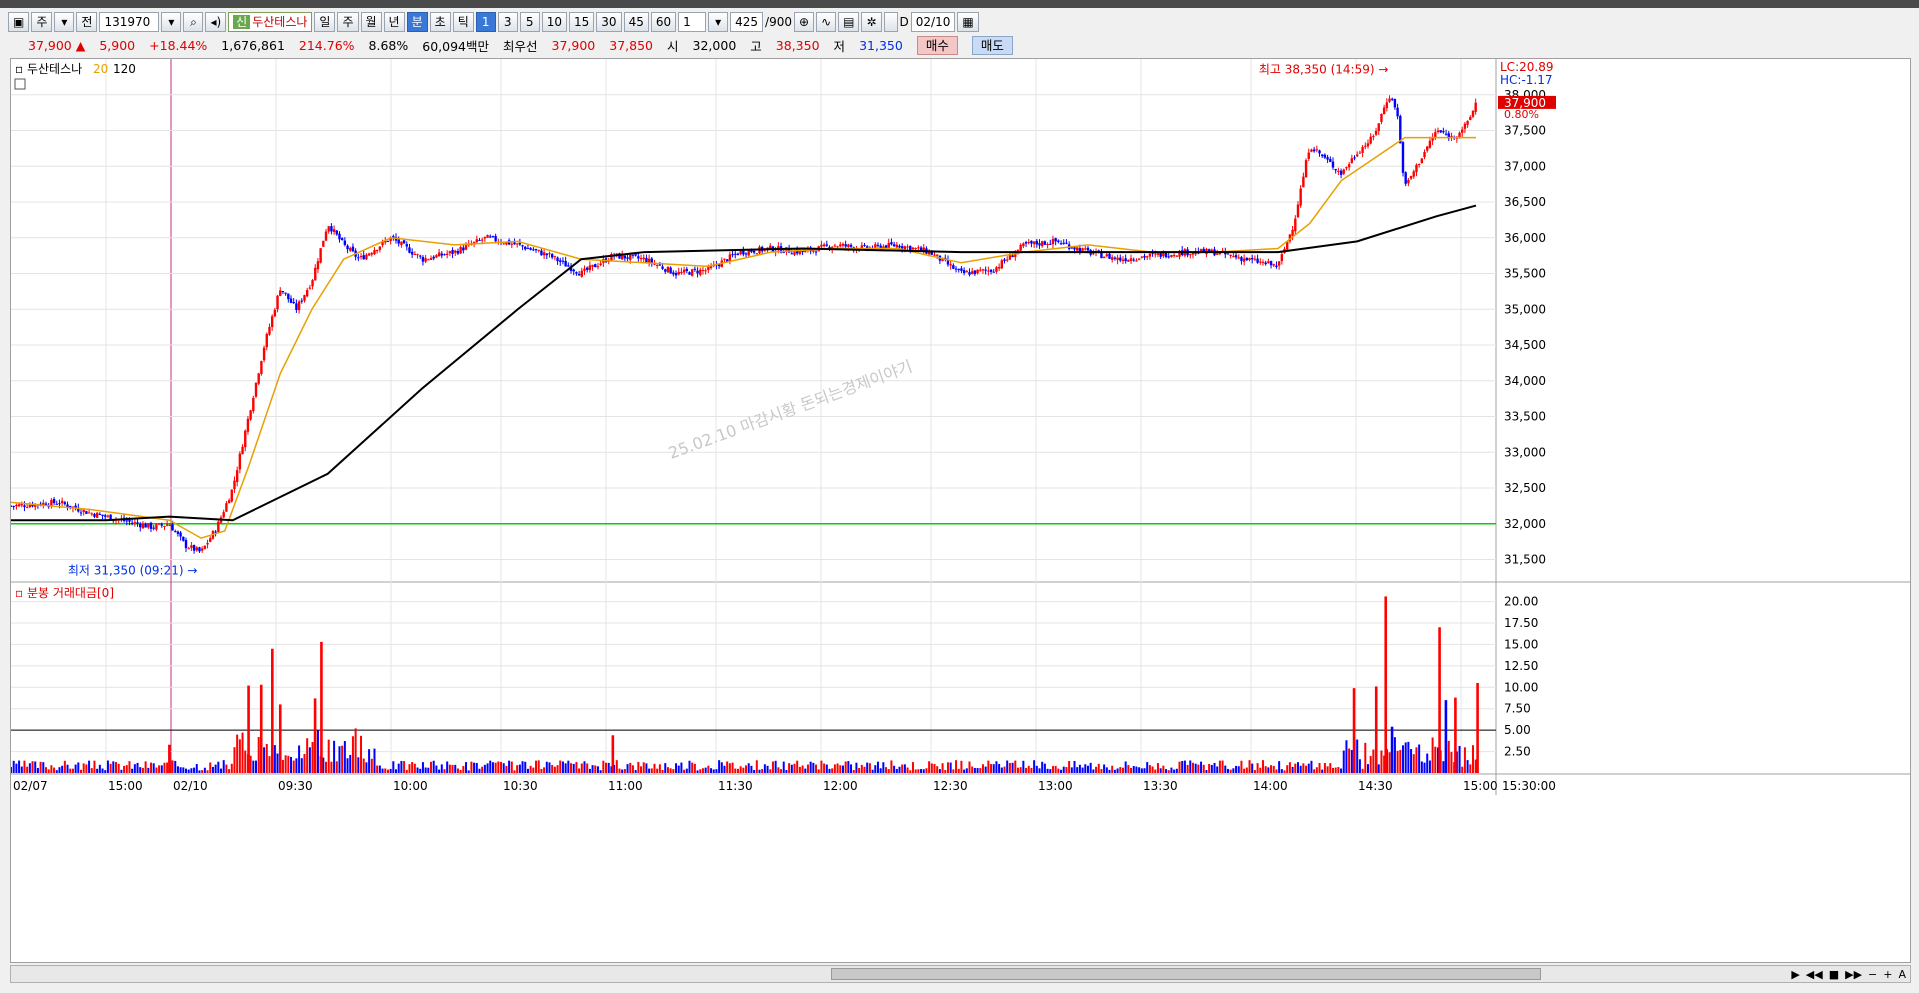 The height and width of the screenshot is (993, 1919). What do you see at coordinates (1902, 974) in the screenshot?
I see `text-size-icon: A` at bounding box center [1902, 974].